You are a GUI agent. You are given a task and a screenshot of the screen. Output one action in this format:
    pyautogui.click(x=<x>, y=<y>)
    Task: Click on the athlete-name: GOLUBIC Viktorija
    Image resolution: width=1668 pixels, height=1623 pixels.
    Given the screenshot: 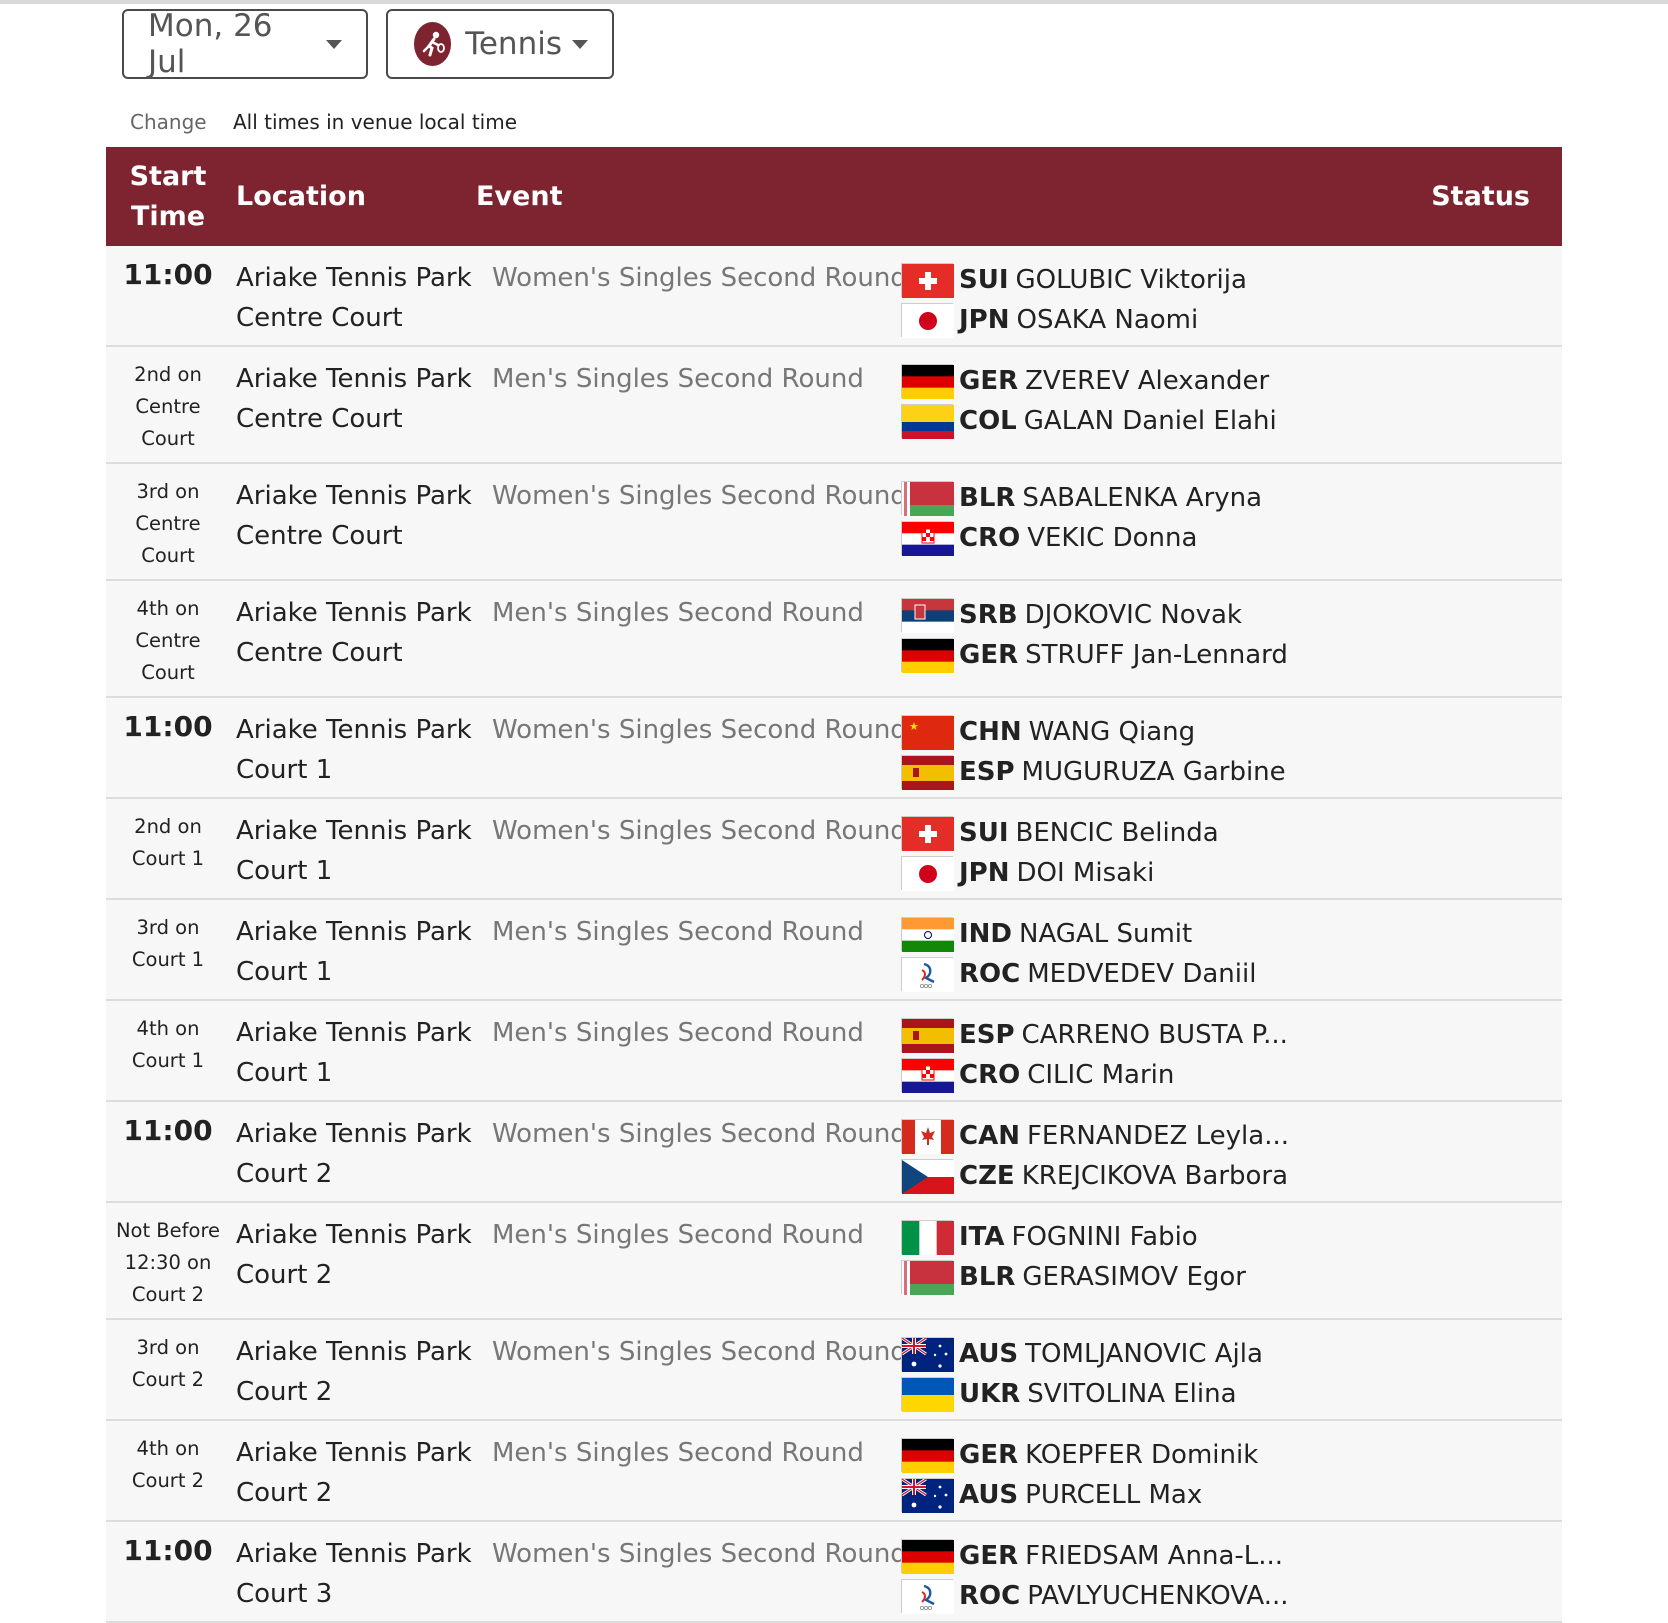 What is the action you would take?
    pyautogui.click(x=1131, y=280)
    